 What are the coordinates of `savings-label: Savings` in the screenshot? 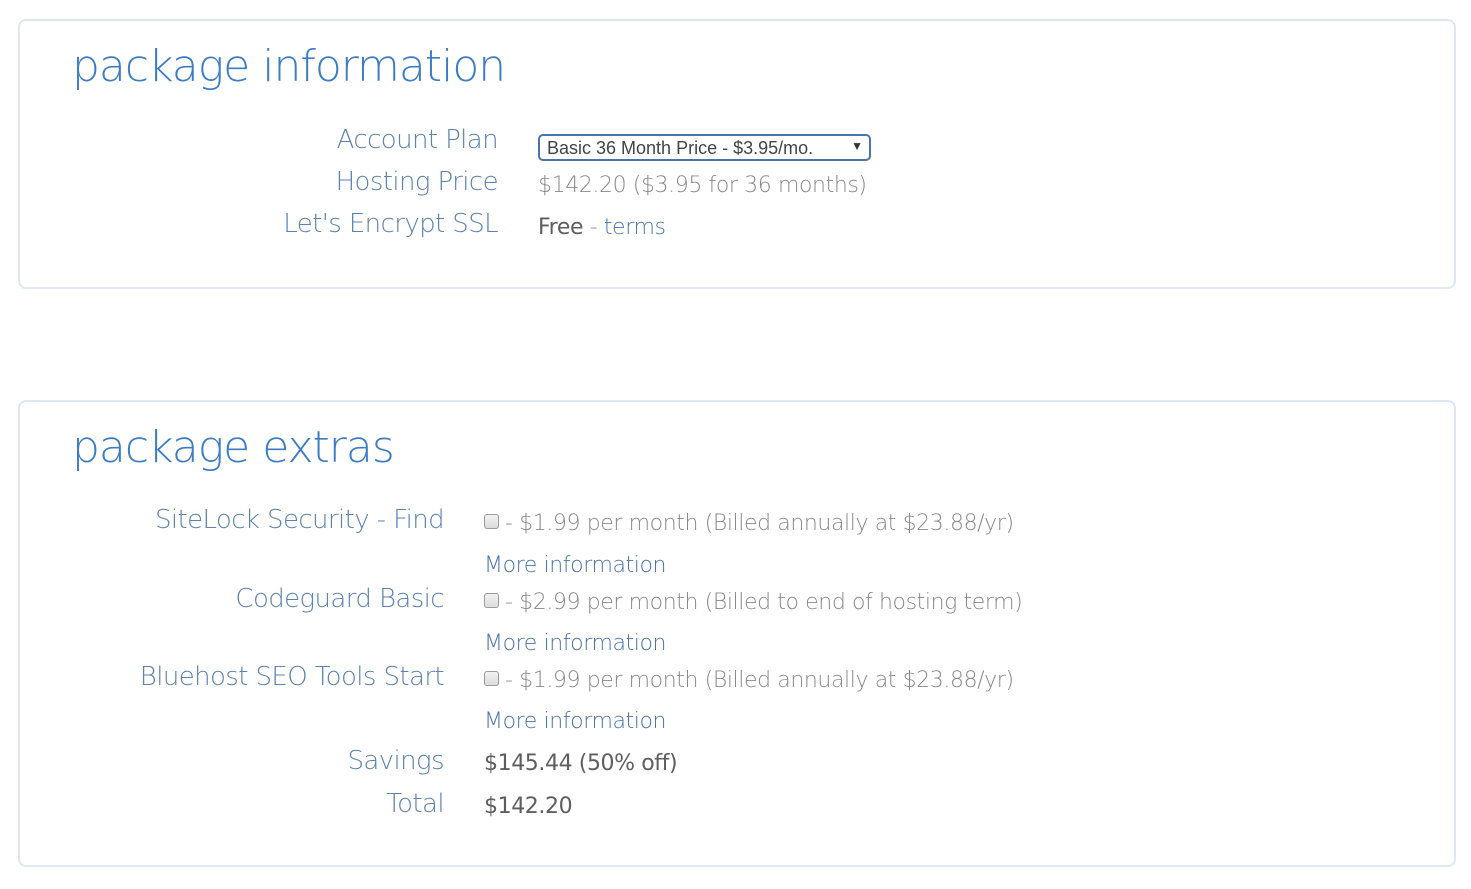 It's located at (396, 761).